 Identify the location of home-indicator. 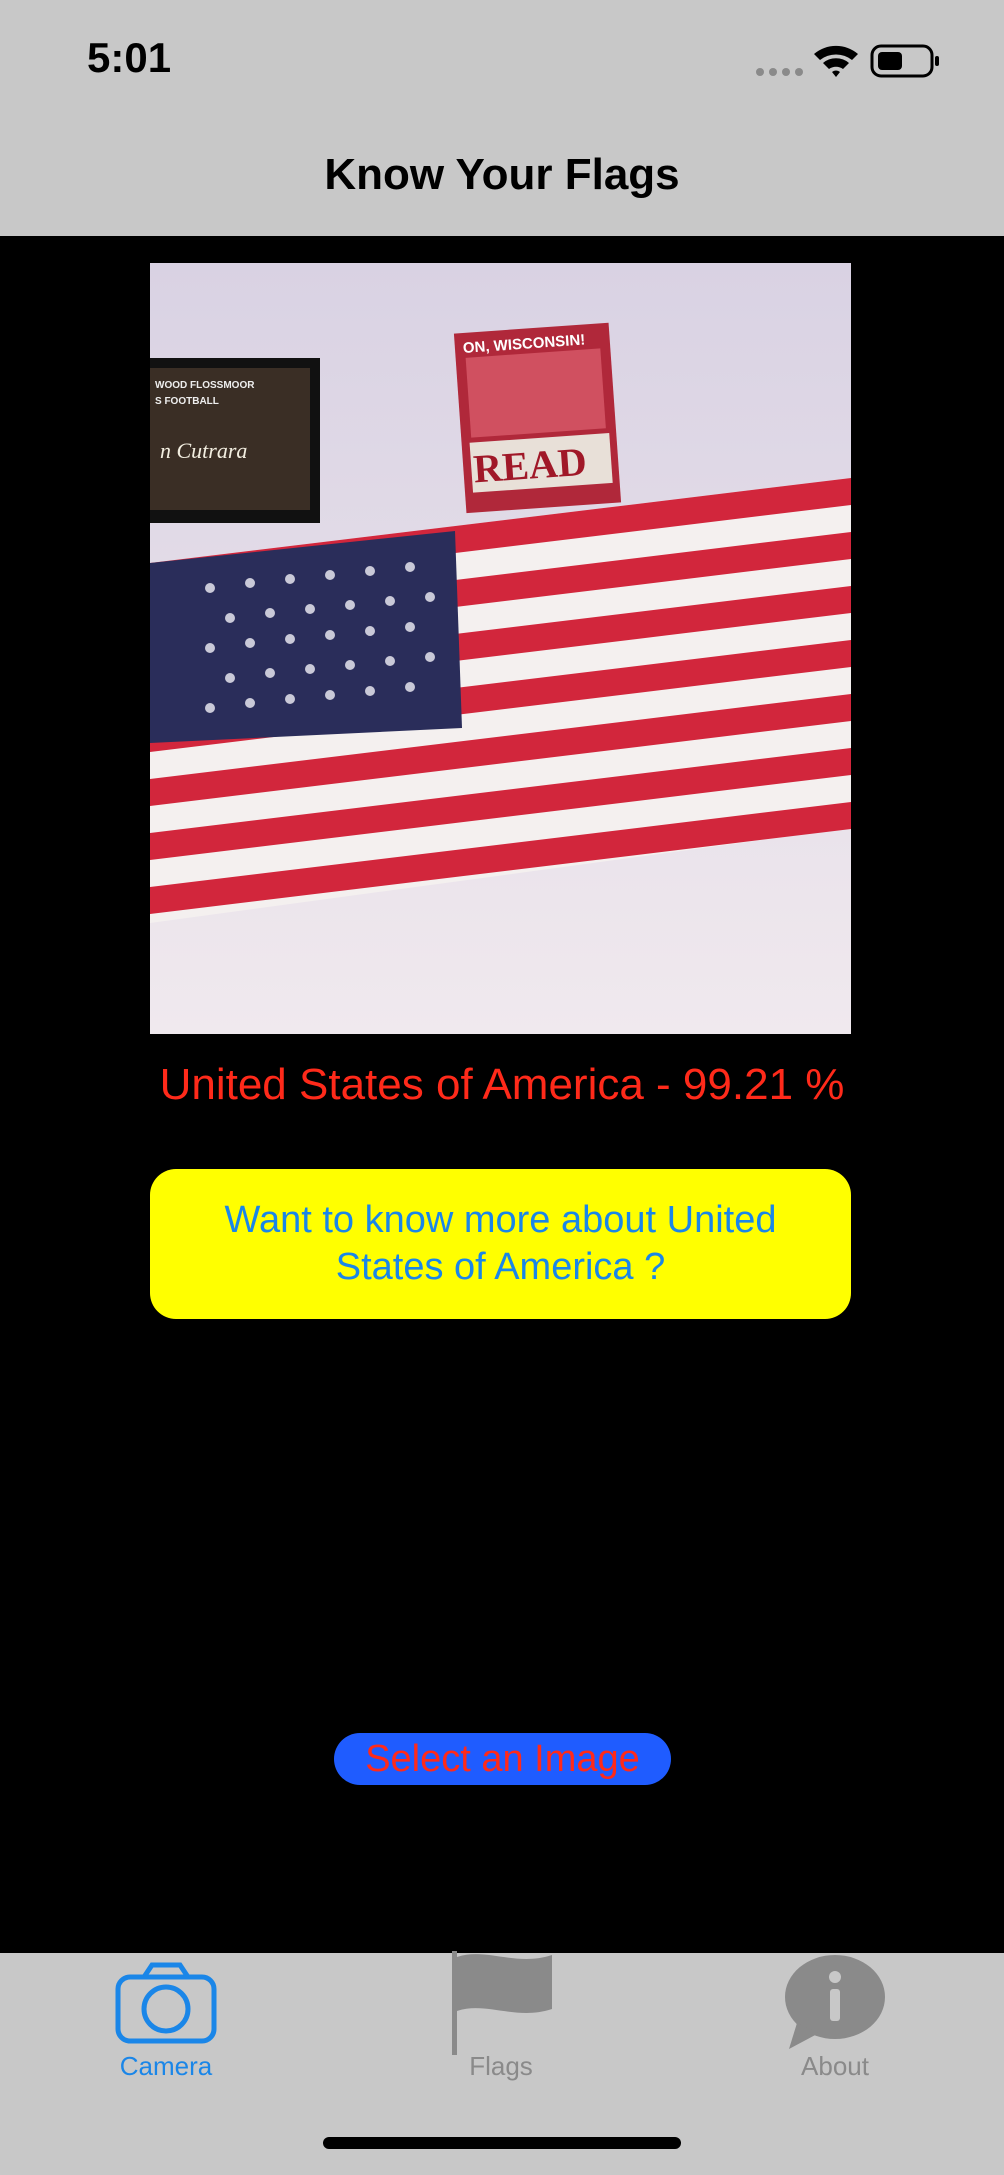
(502, 2143).